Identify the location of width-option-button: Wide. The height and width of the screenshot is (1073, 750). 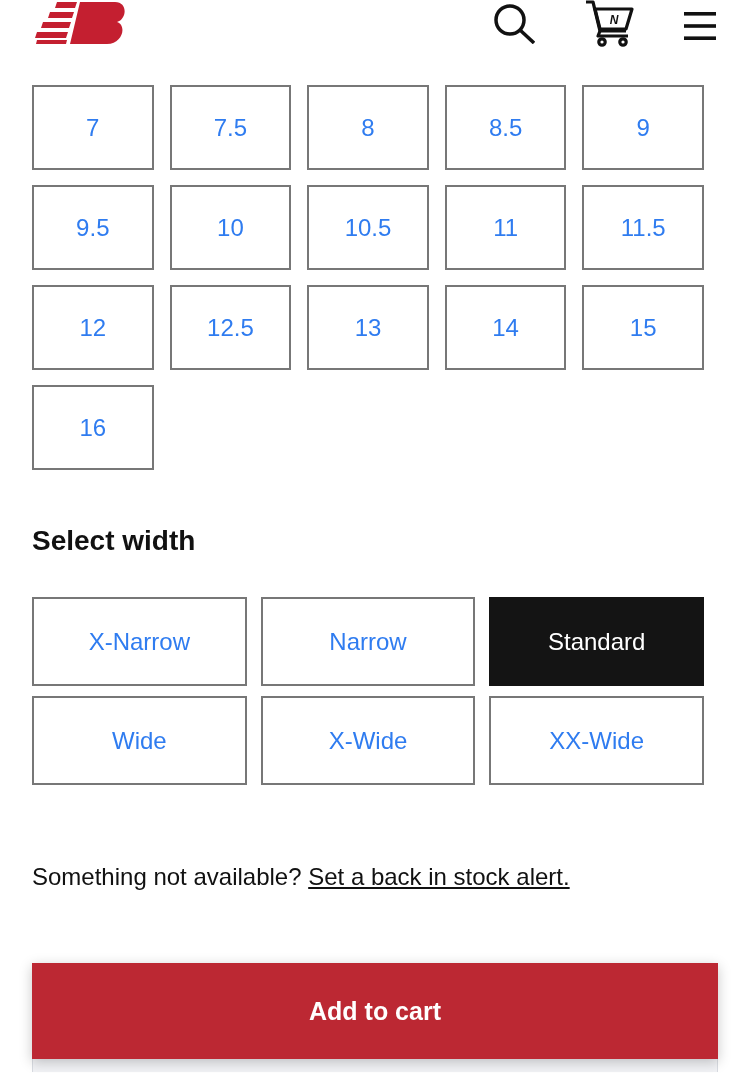
(139, 740).